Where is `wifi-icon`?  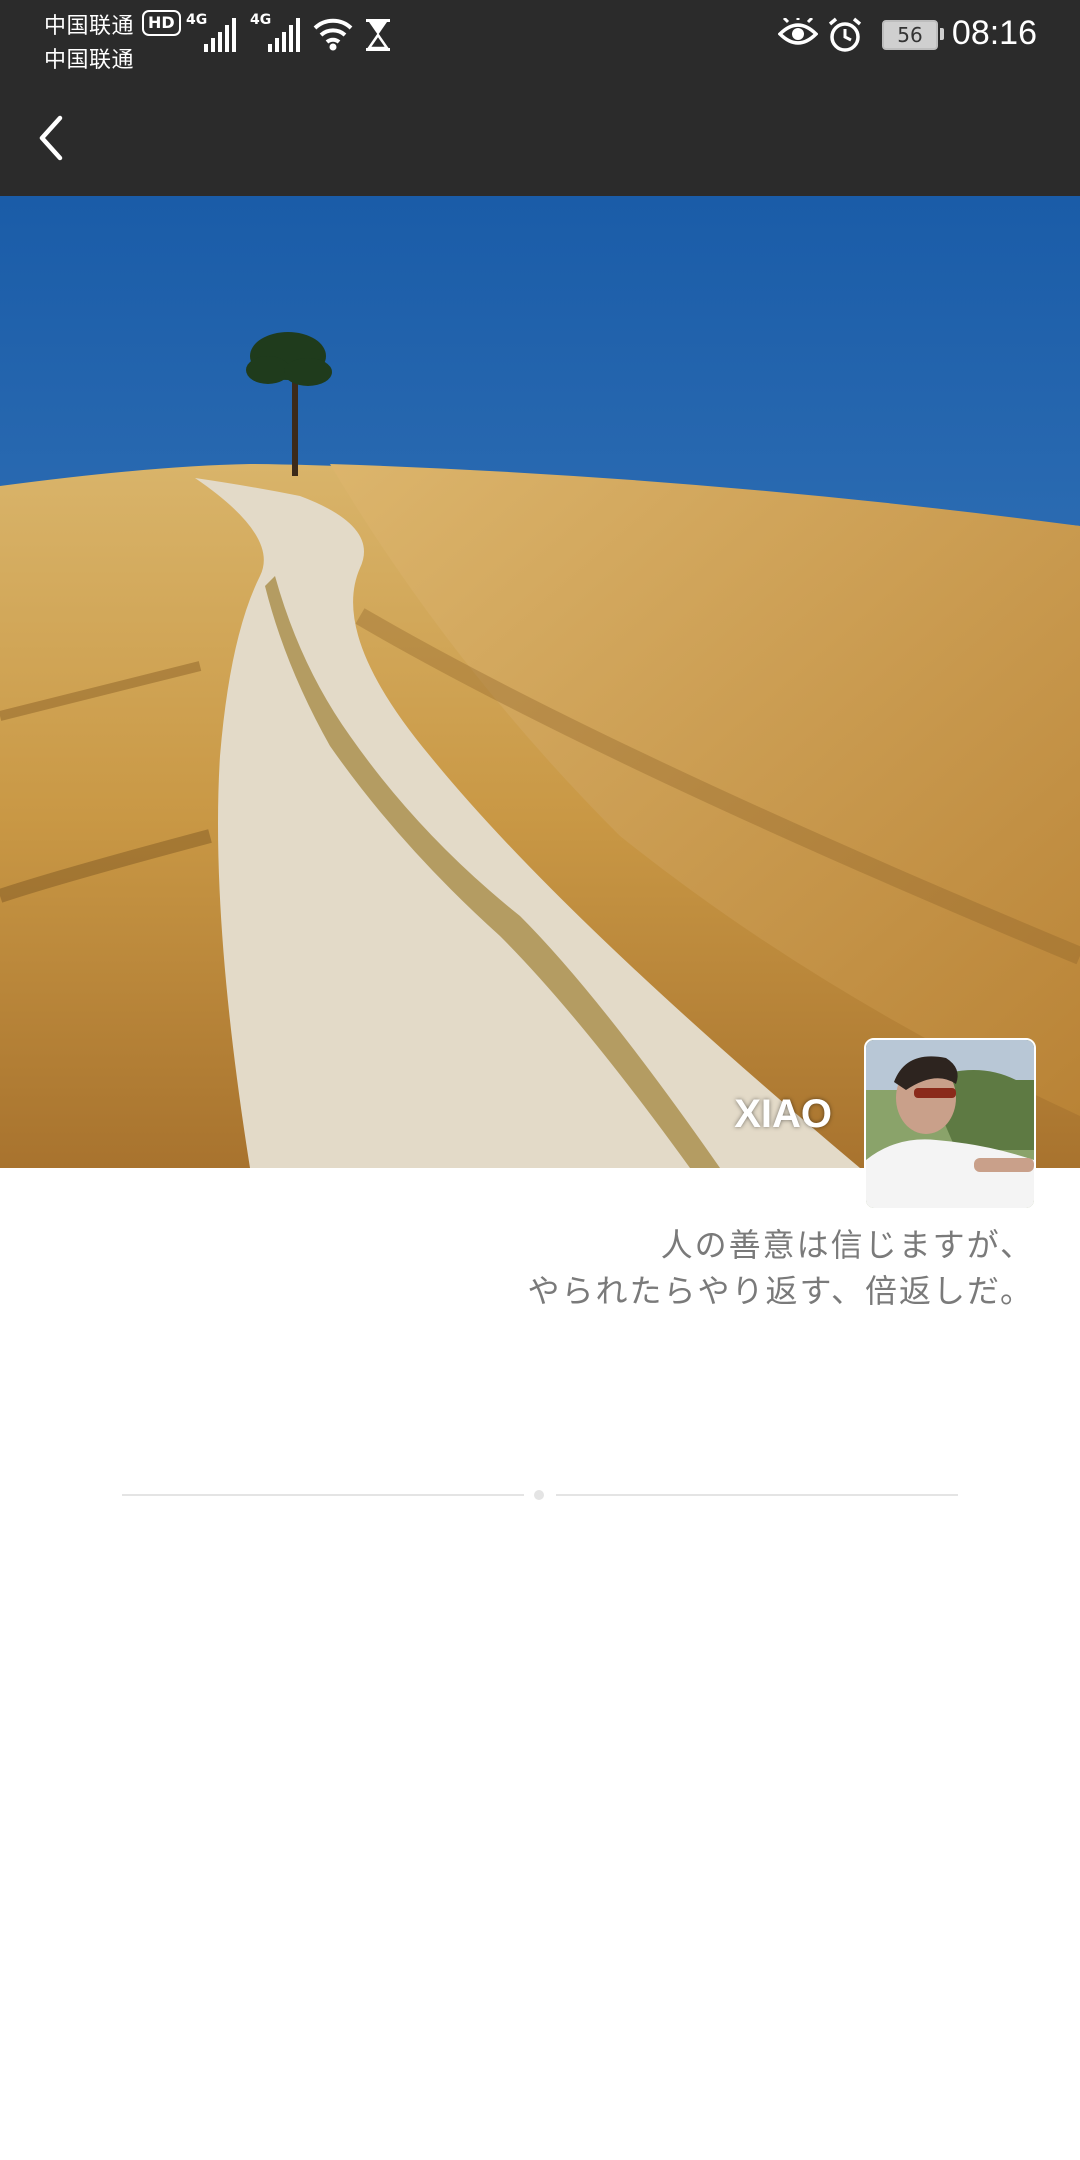 wifi-icon is located at coordinates (333, 34).